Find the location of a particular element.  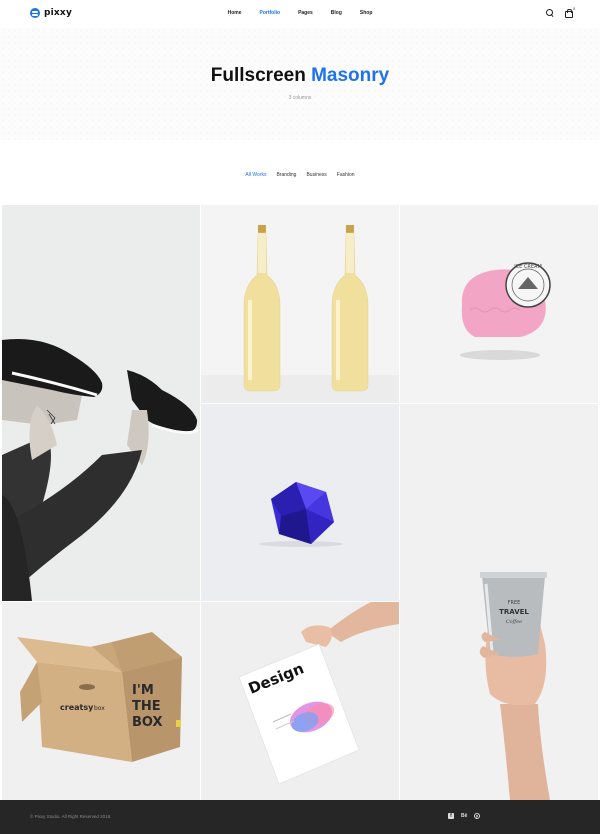

stamp-text: ICE CREAM is located at coordinates (528, 267).